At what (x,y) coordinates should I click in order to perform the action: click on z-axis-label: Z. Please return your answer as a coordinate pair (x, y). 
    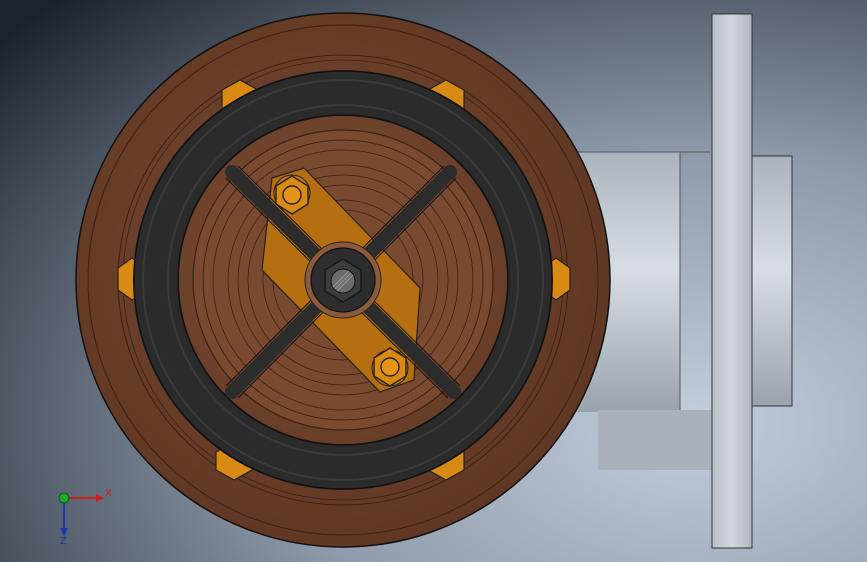
    Looking at the image, I should click on (63, 541).